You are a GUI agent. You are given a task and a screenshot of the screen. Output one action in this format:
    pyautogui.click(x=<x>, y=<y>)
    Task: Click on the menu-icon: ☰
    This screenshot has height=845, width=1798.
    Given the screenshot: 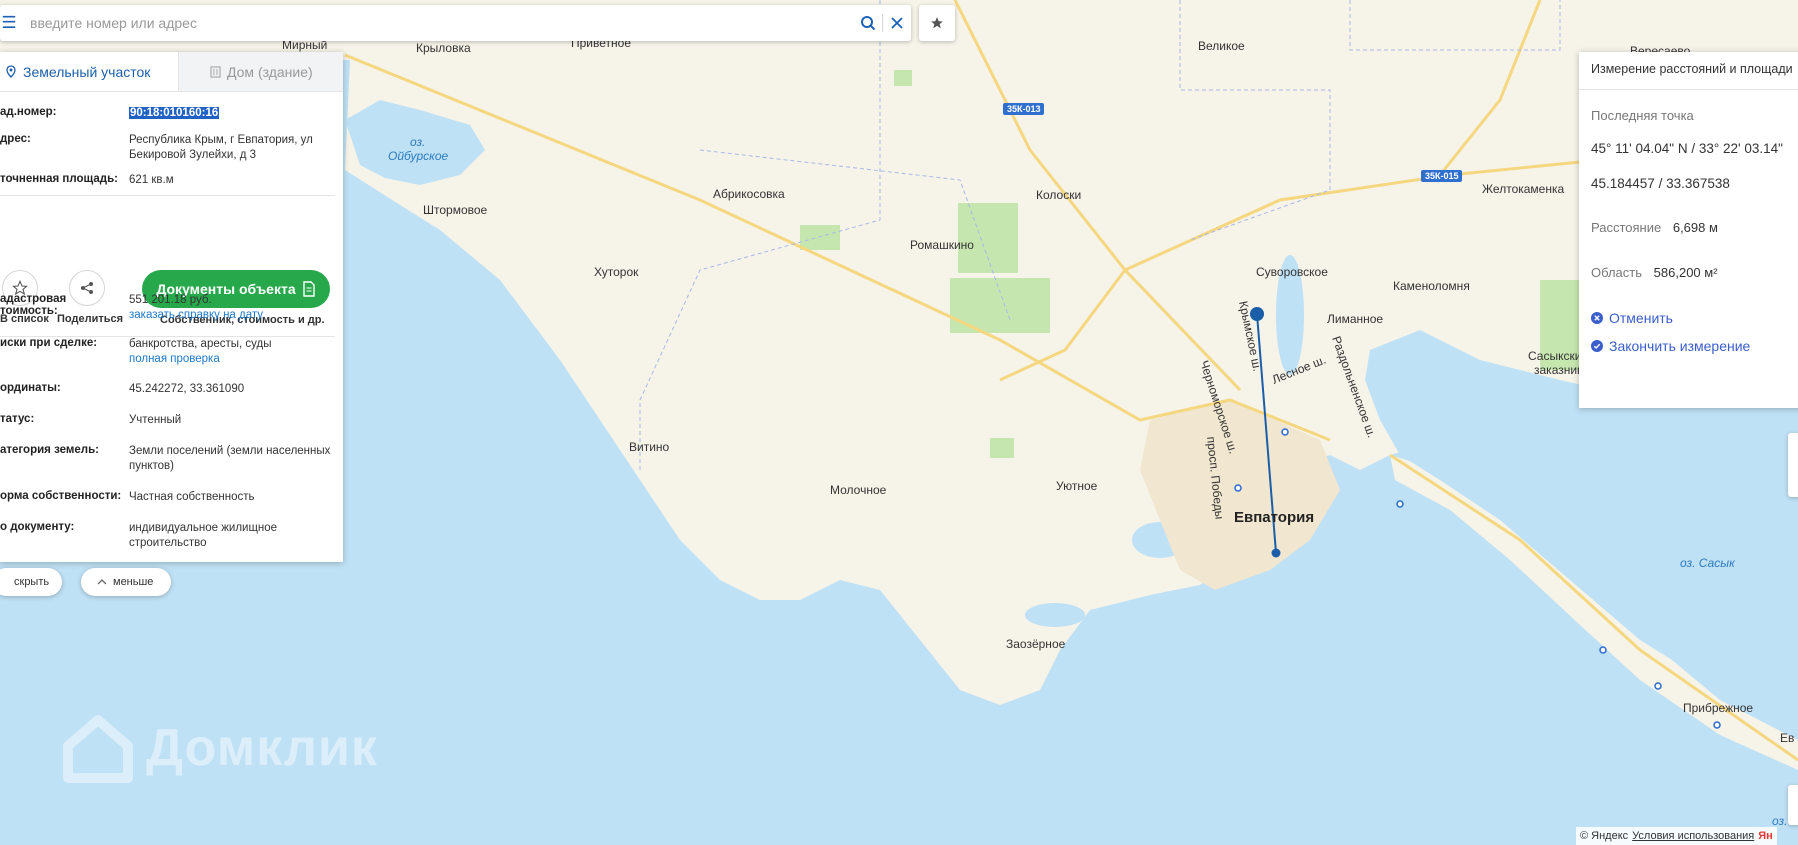 What is the action you would take?
    pyautogui.click(x=9, y=23)
    